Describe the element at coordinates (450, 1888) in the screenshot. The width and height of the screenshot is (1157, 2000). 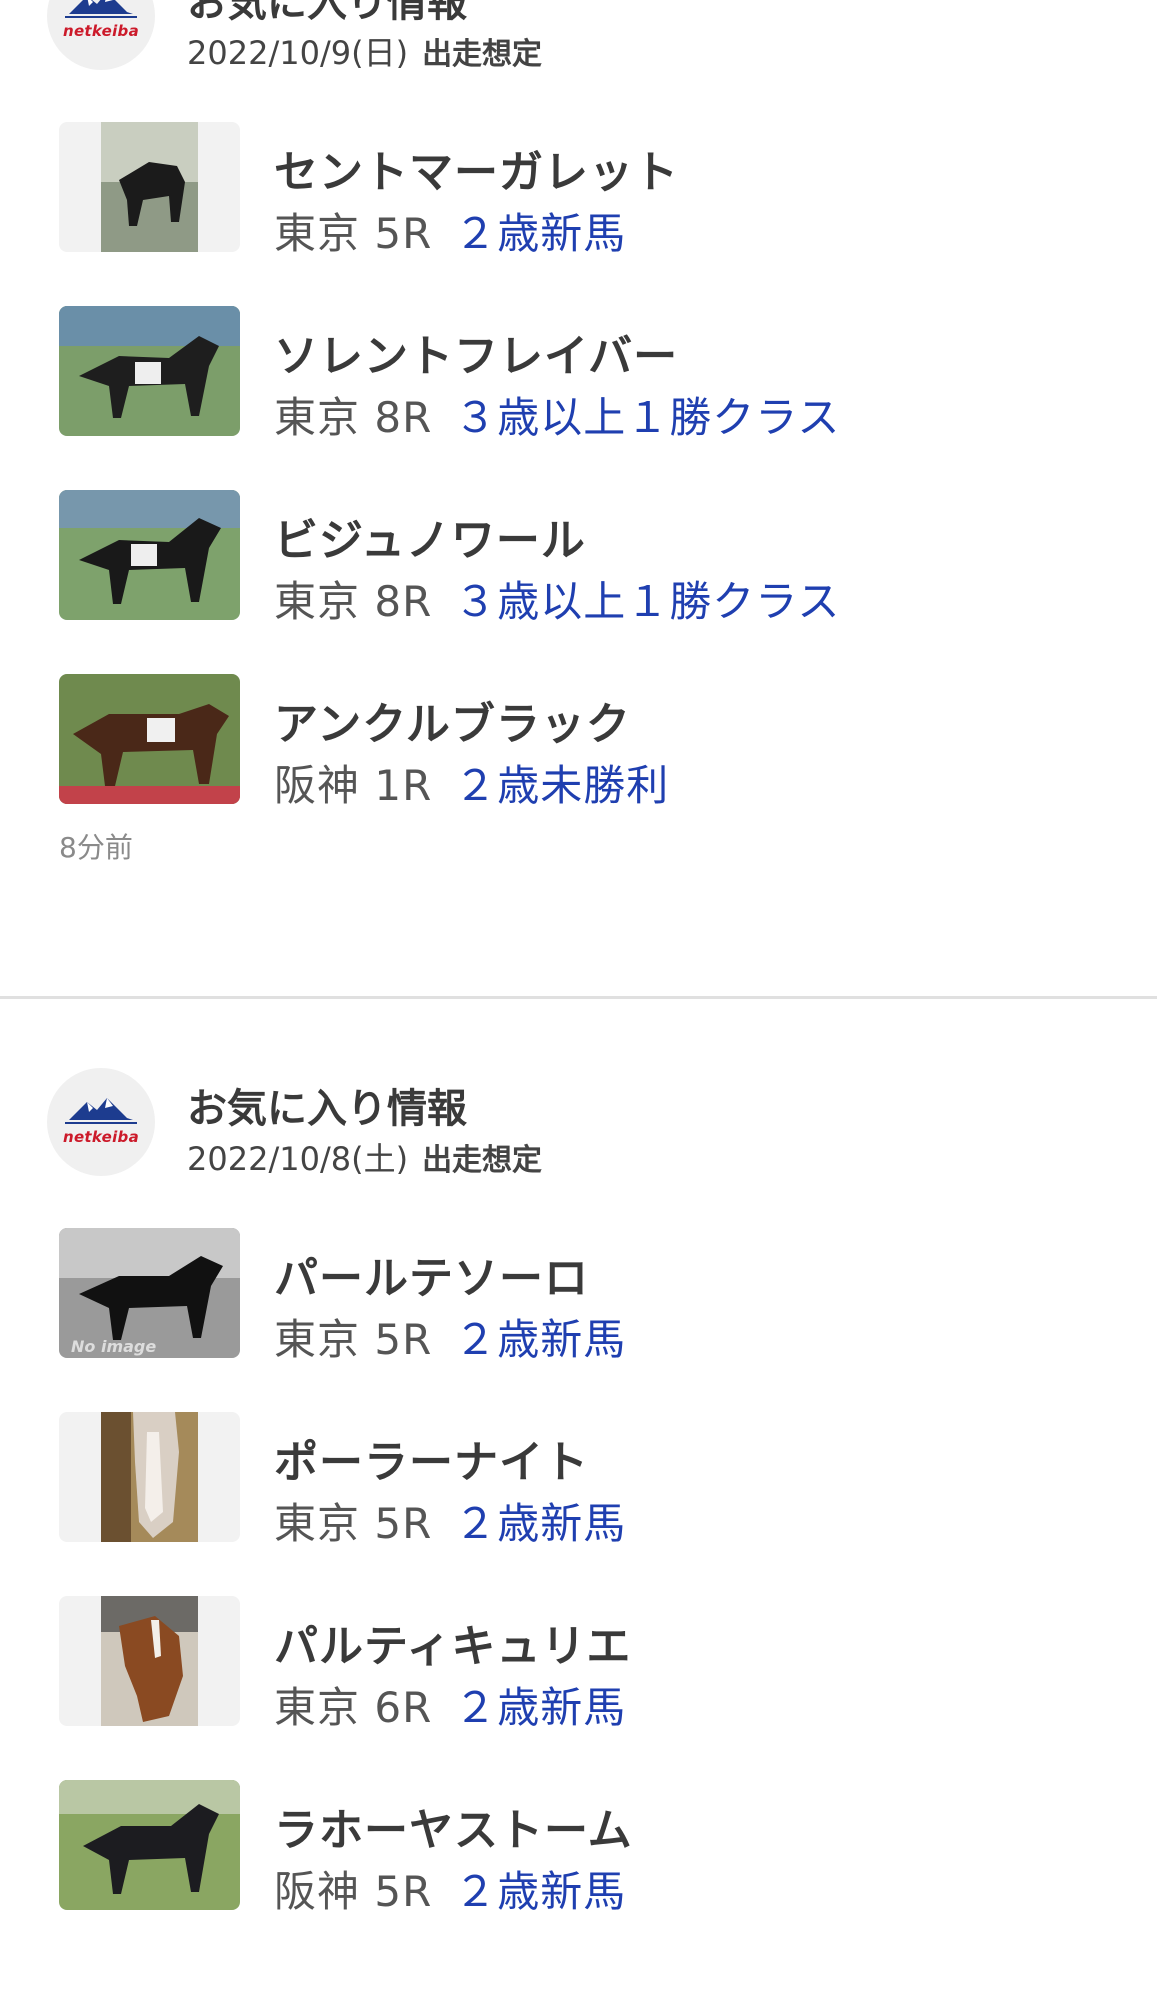
I see `race-info: 阪神 5R ２歳新馬` at that location.